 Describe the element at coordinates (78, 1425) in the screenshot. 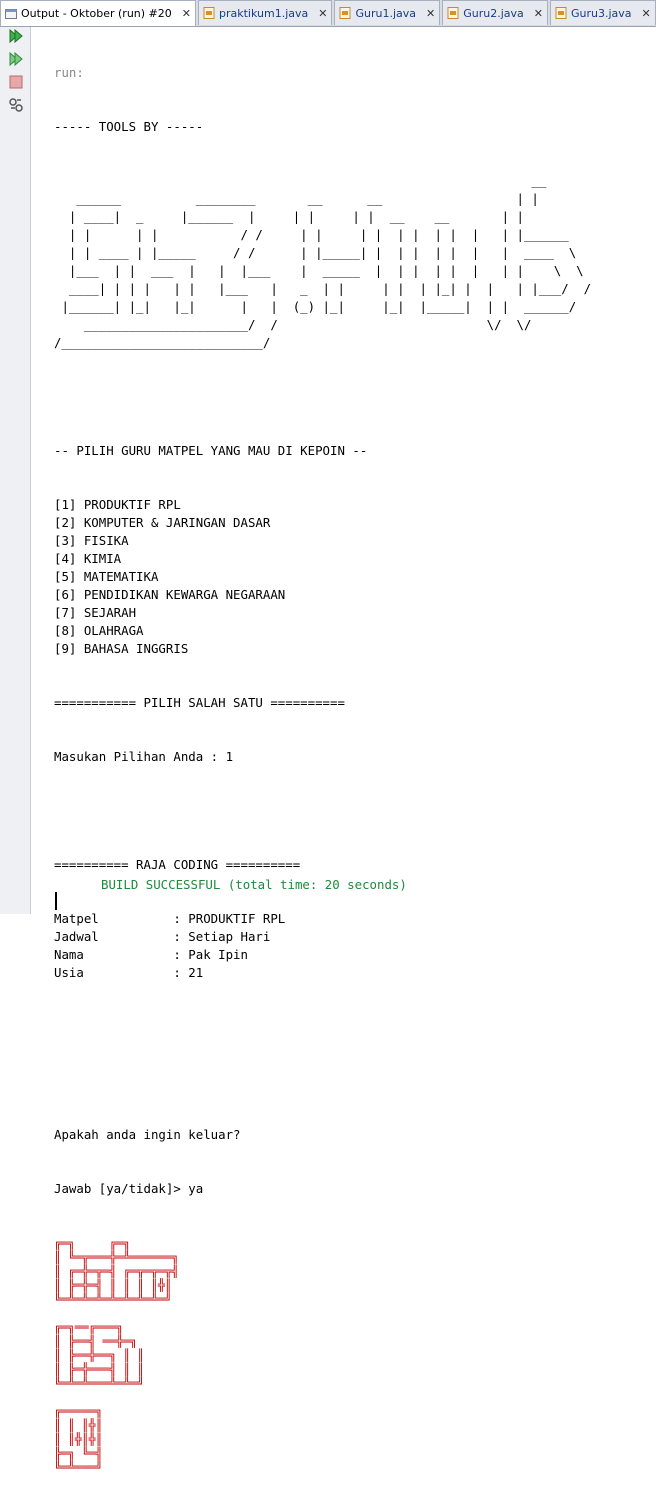

I see `big-art-line: ║ ║ ║╬║` at that location.